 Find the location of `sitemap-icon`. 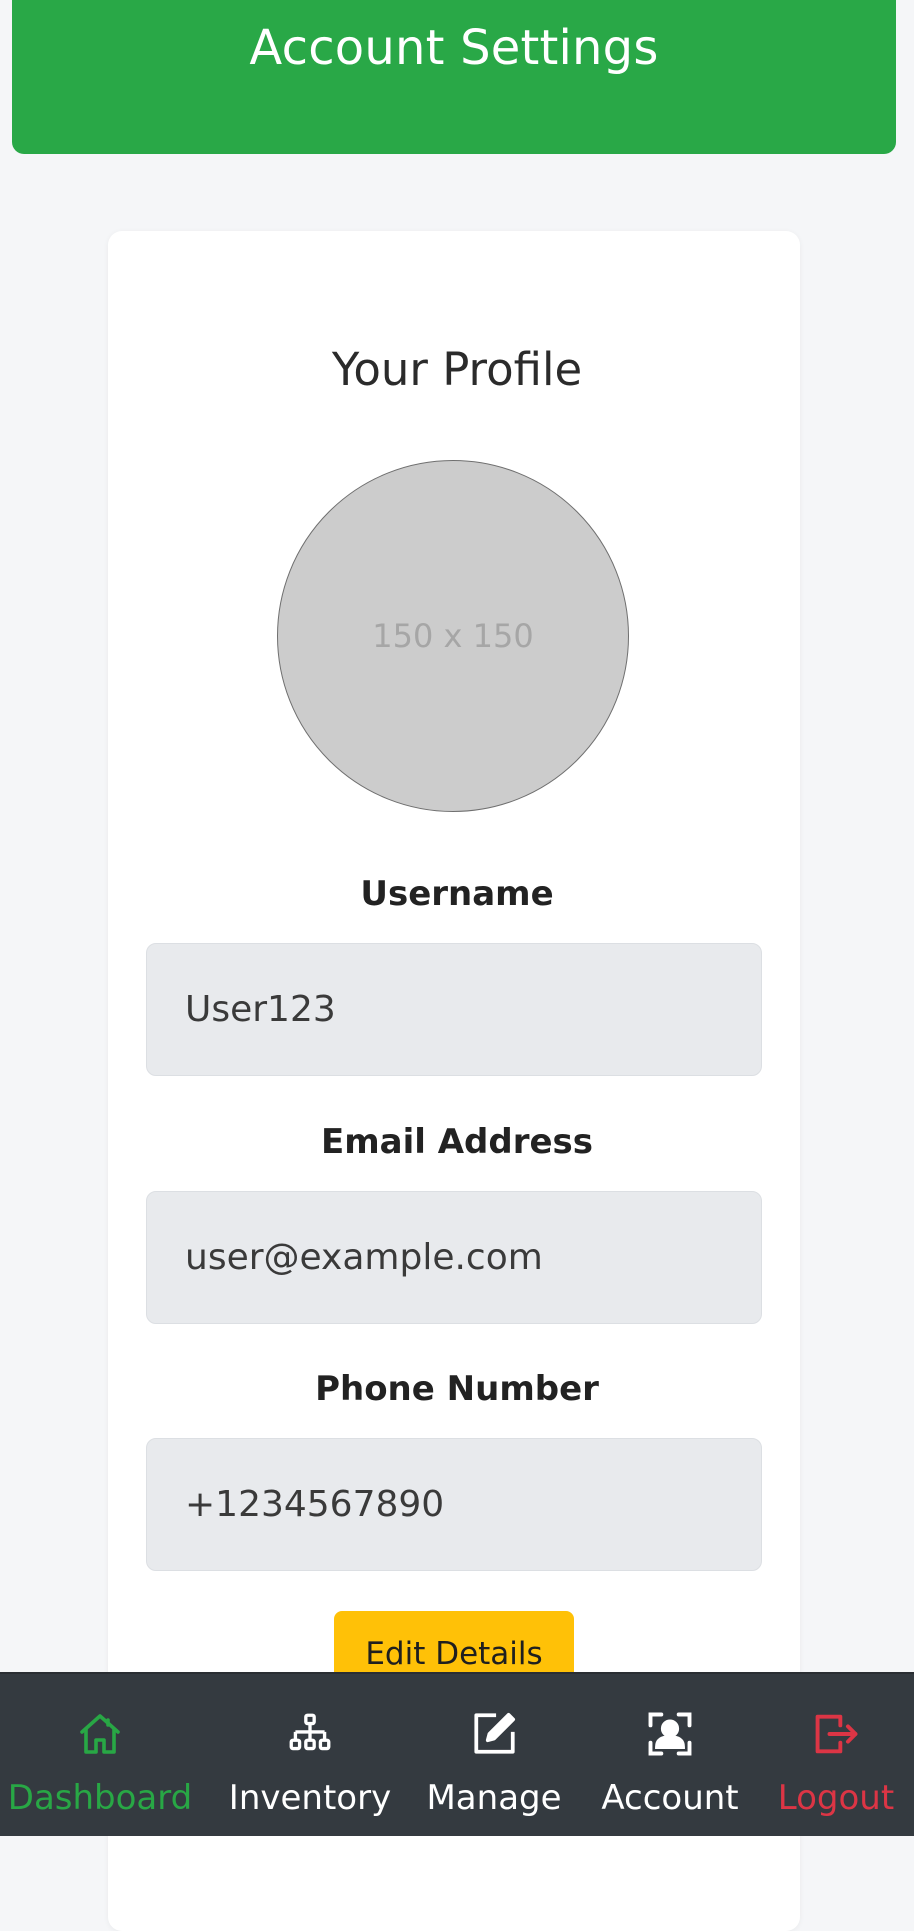

sitemap-icon is located at coordinates (310, 1734).